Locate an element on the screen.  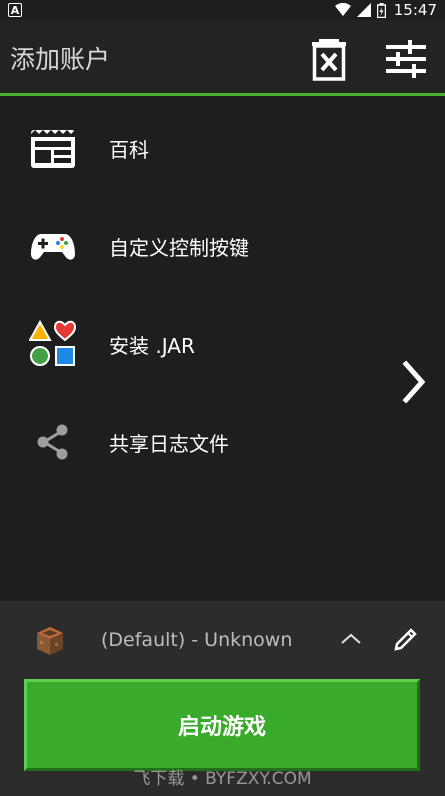
notification-icon: A is located at coordinates (15, 10).